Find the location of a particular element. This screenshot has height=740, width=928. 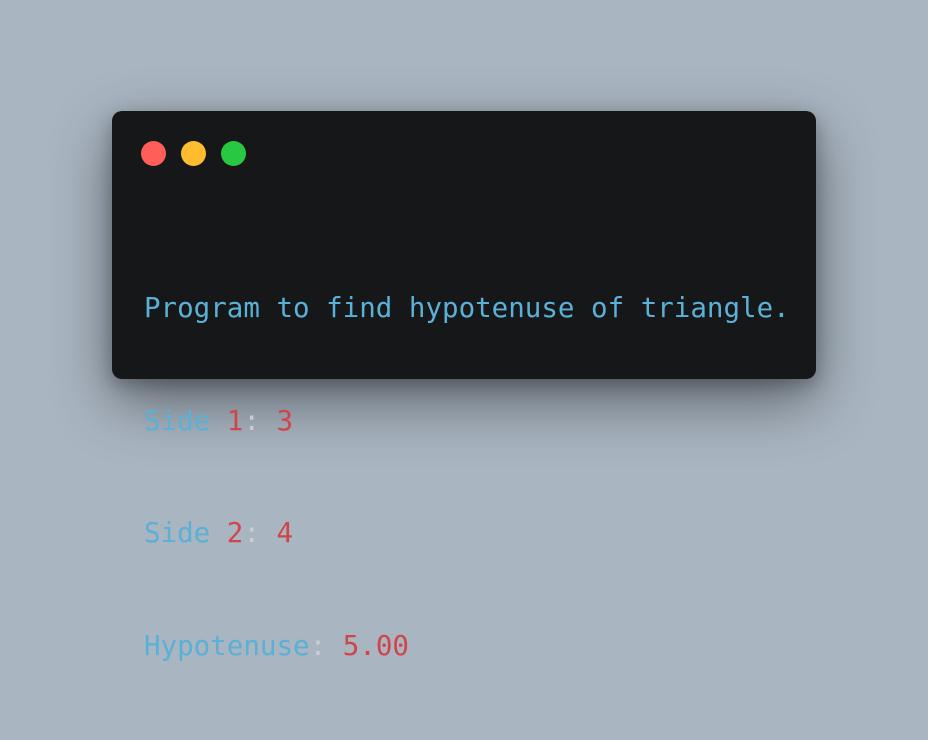

side-index: 1 is located at coordinates (235, 420).